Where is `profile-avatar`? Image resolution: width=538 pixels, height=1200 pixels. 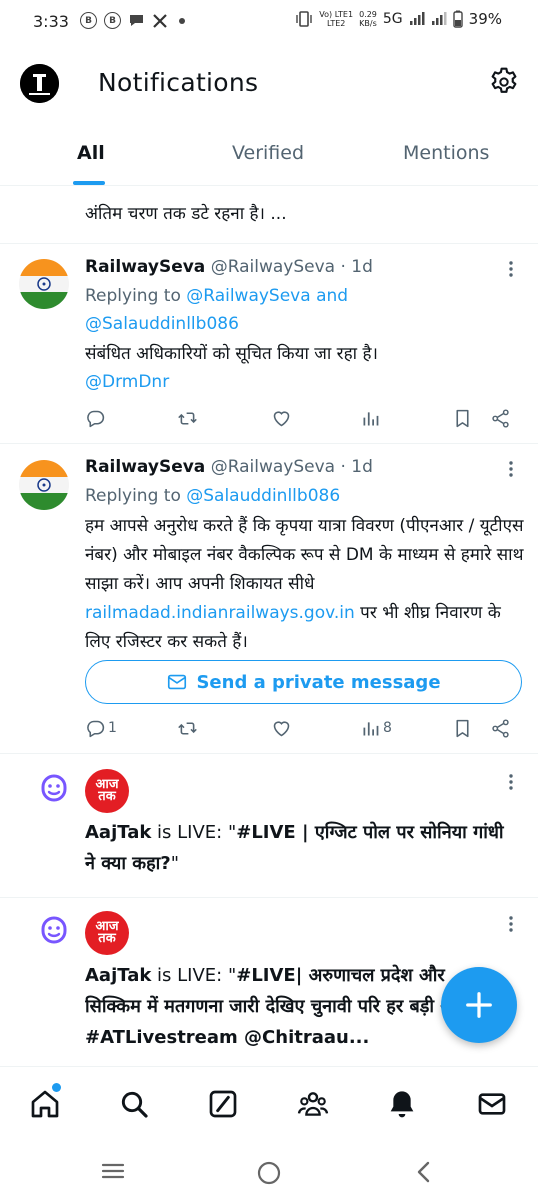
profile-avatar is located at coordinates (39, 83).